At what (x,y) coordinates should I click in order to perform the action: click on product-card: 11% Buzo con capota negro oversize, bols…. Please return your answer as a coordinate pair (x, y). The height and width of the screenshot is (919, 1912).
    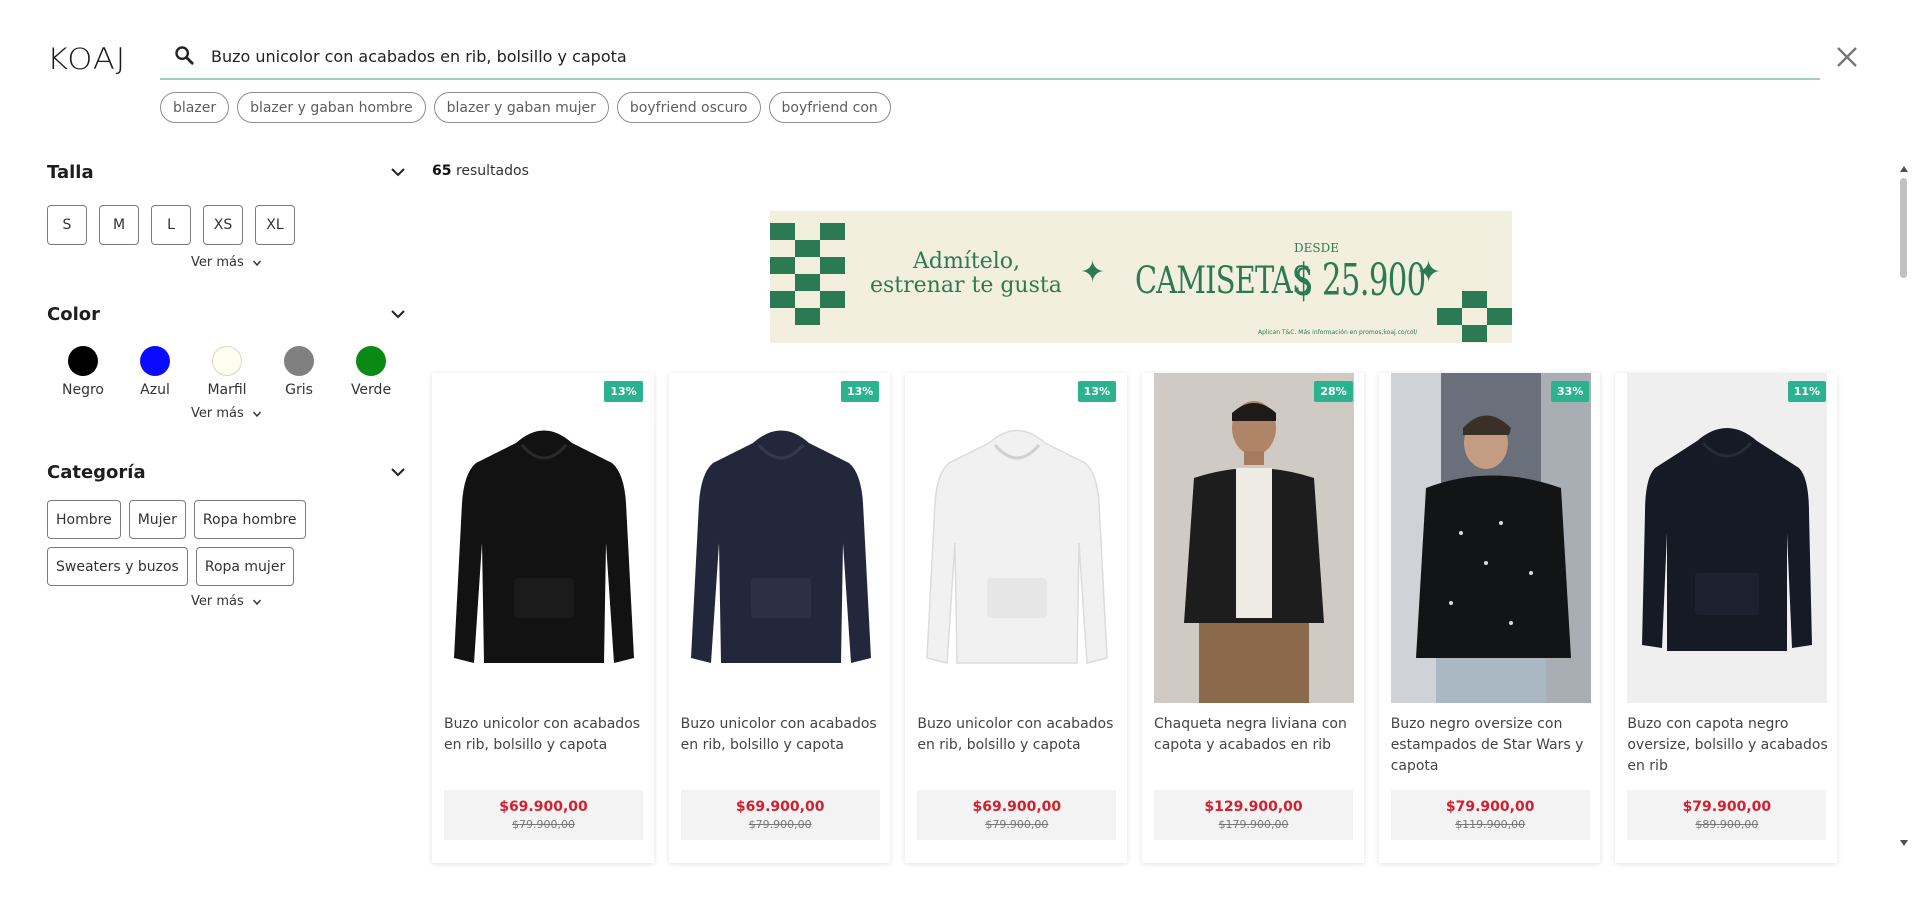
    Looking at the image, I should click on (1726, 618).